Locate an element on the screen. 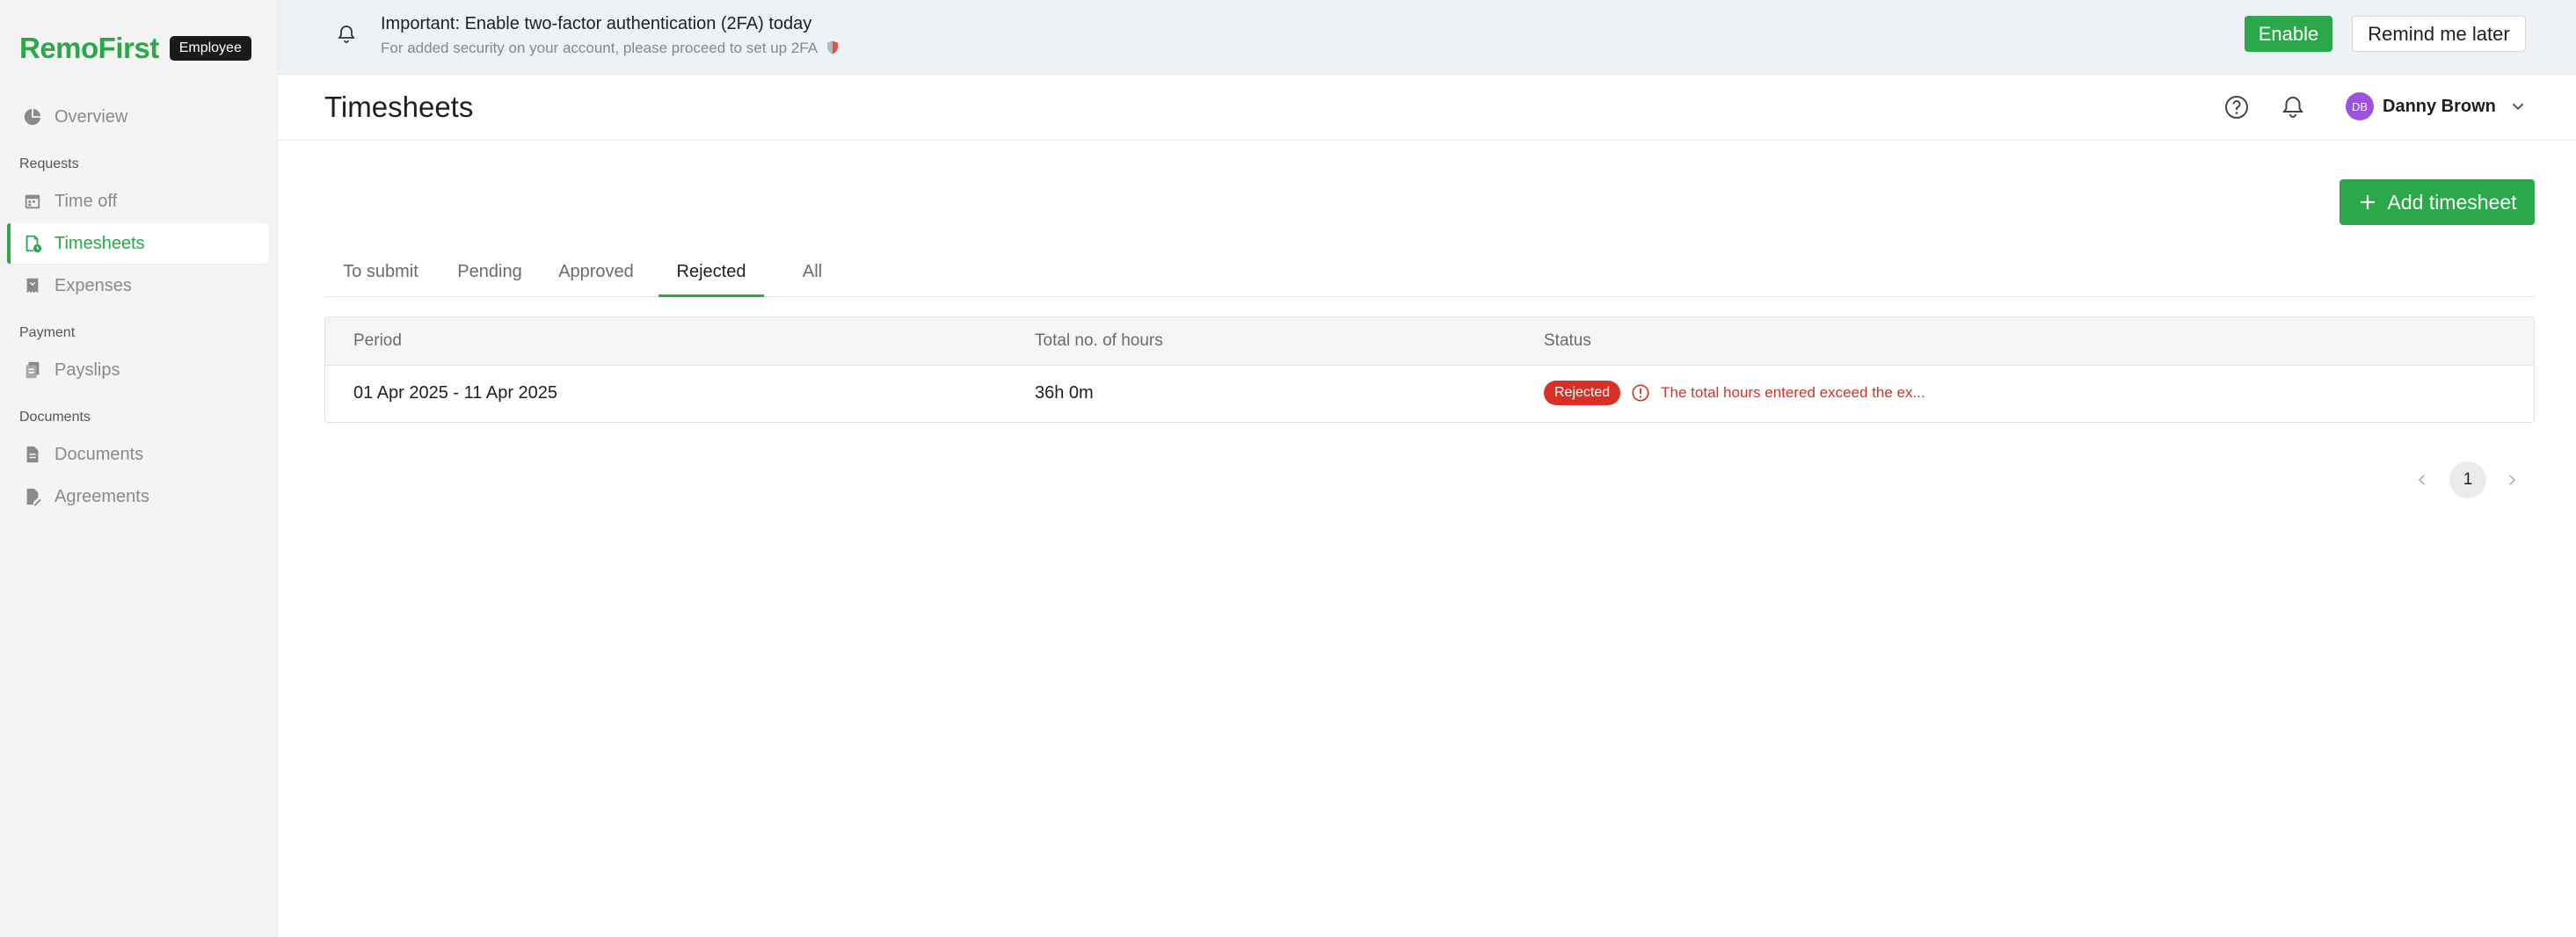 The height and width of the screenshot is (937, 2576). avatar: DB is located at coordinates (2360, 106).